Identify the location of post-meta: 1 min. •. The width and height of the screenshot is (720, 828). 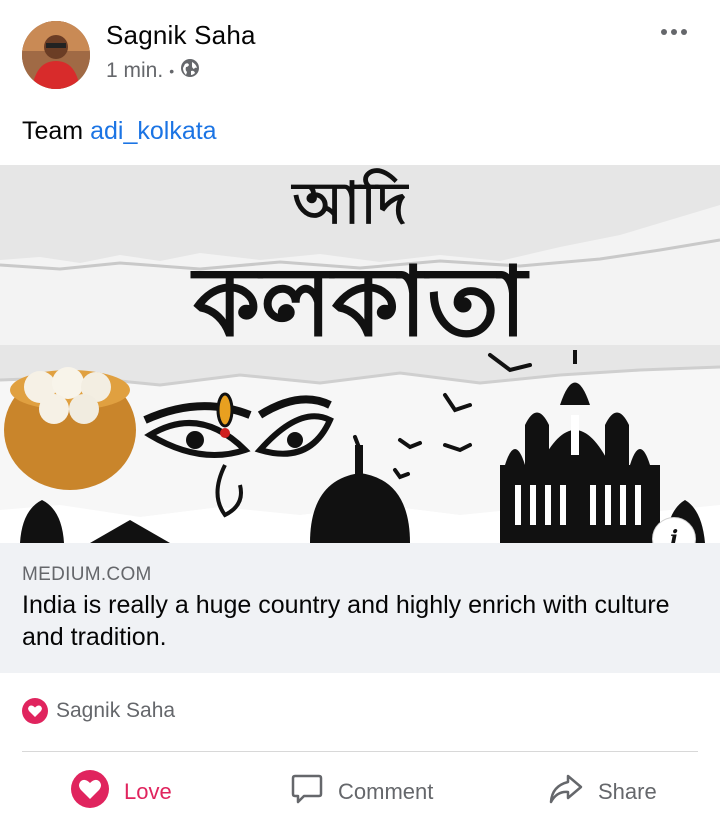
(153, 71).